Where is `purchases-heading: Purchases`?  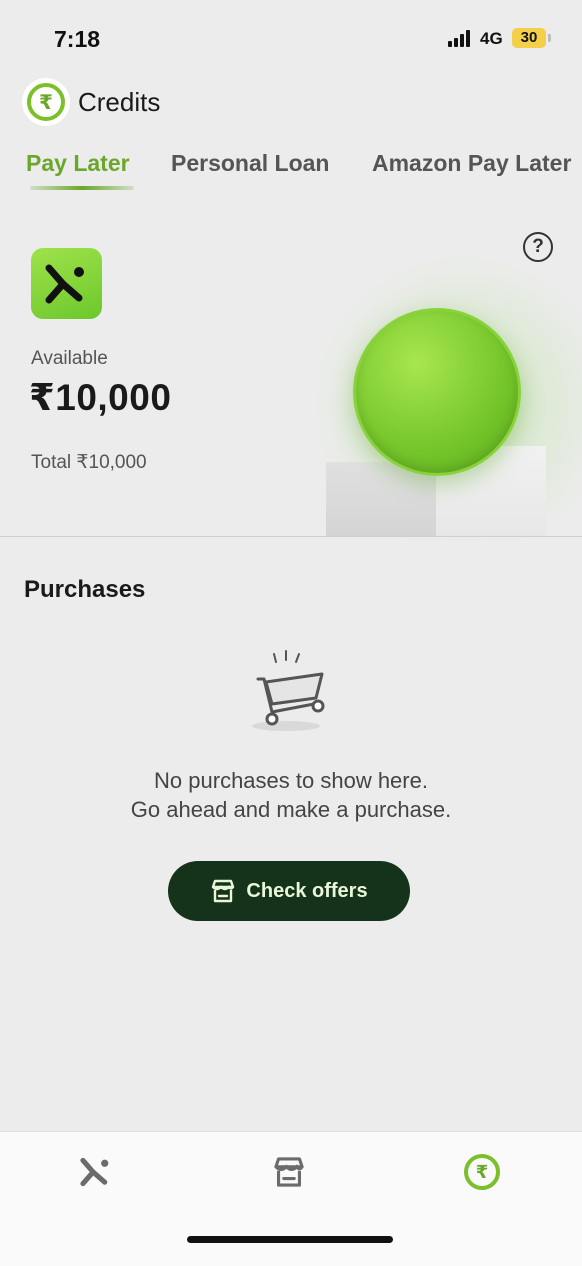 purchases-heading: Purchases is located at coordinates (85, 589).